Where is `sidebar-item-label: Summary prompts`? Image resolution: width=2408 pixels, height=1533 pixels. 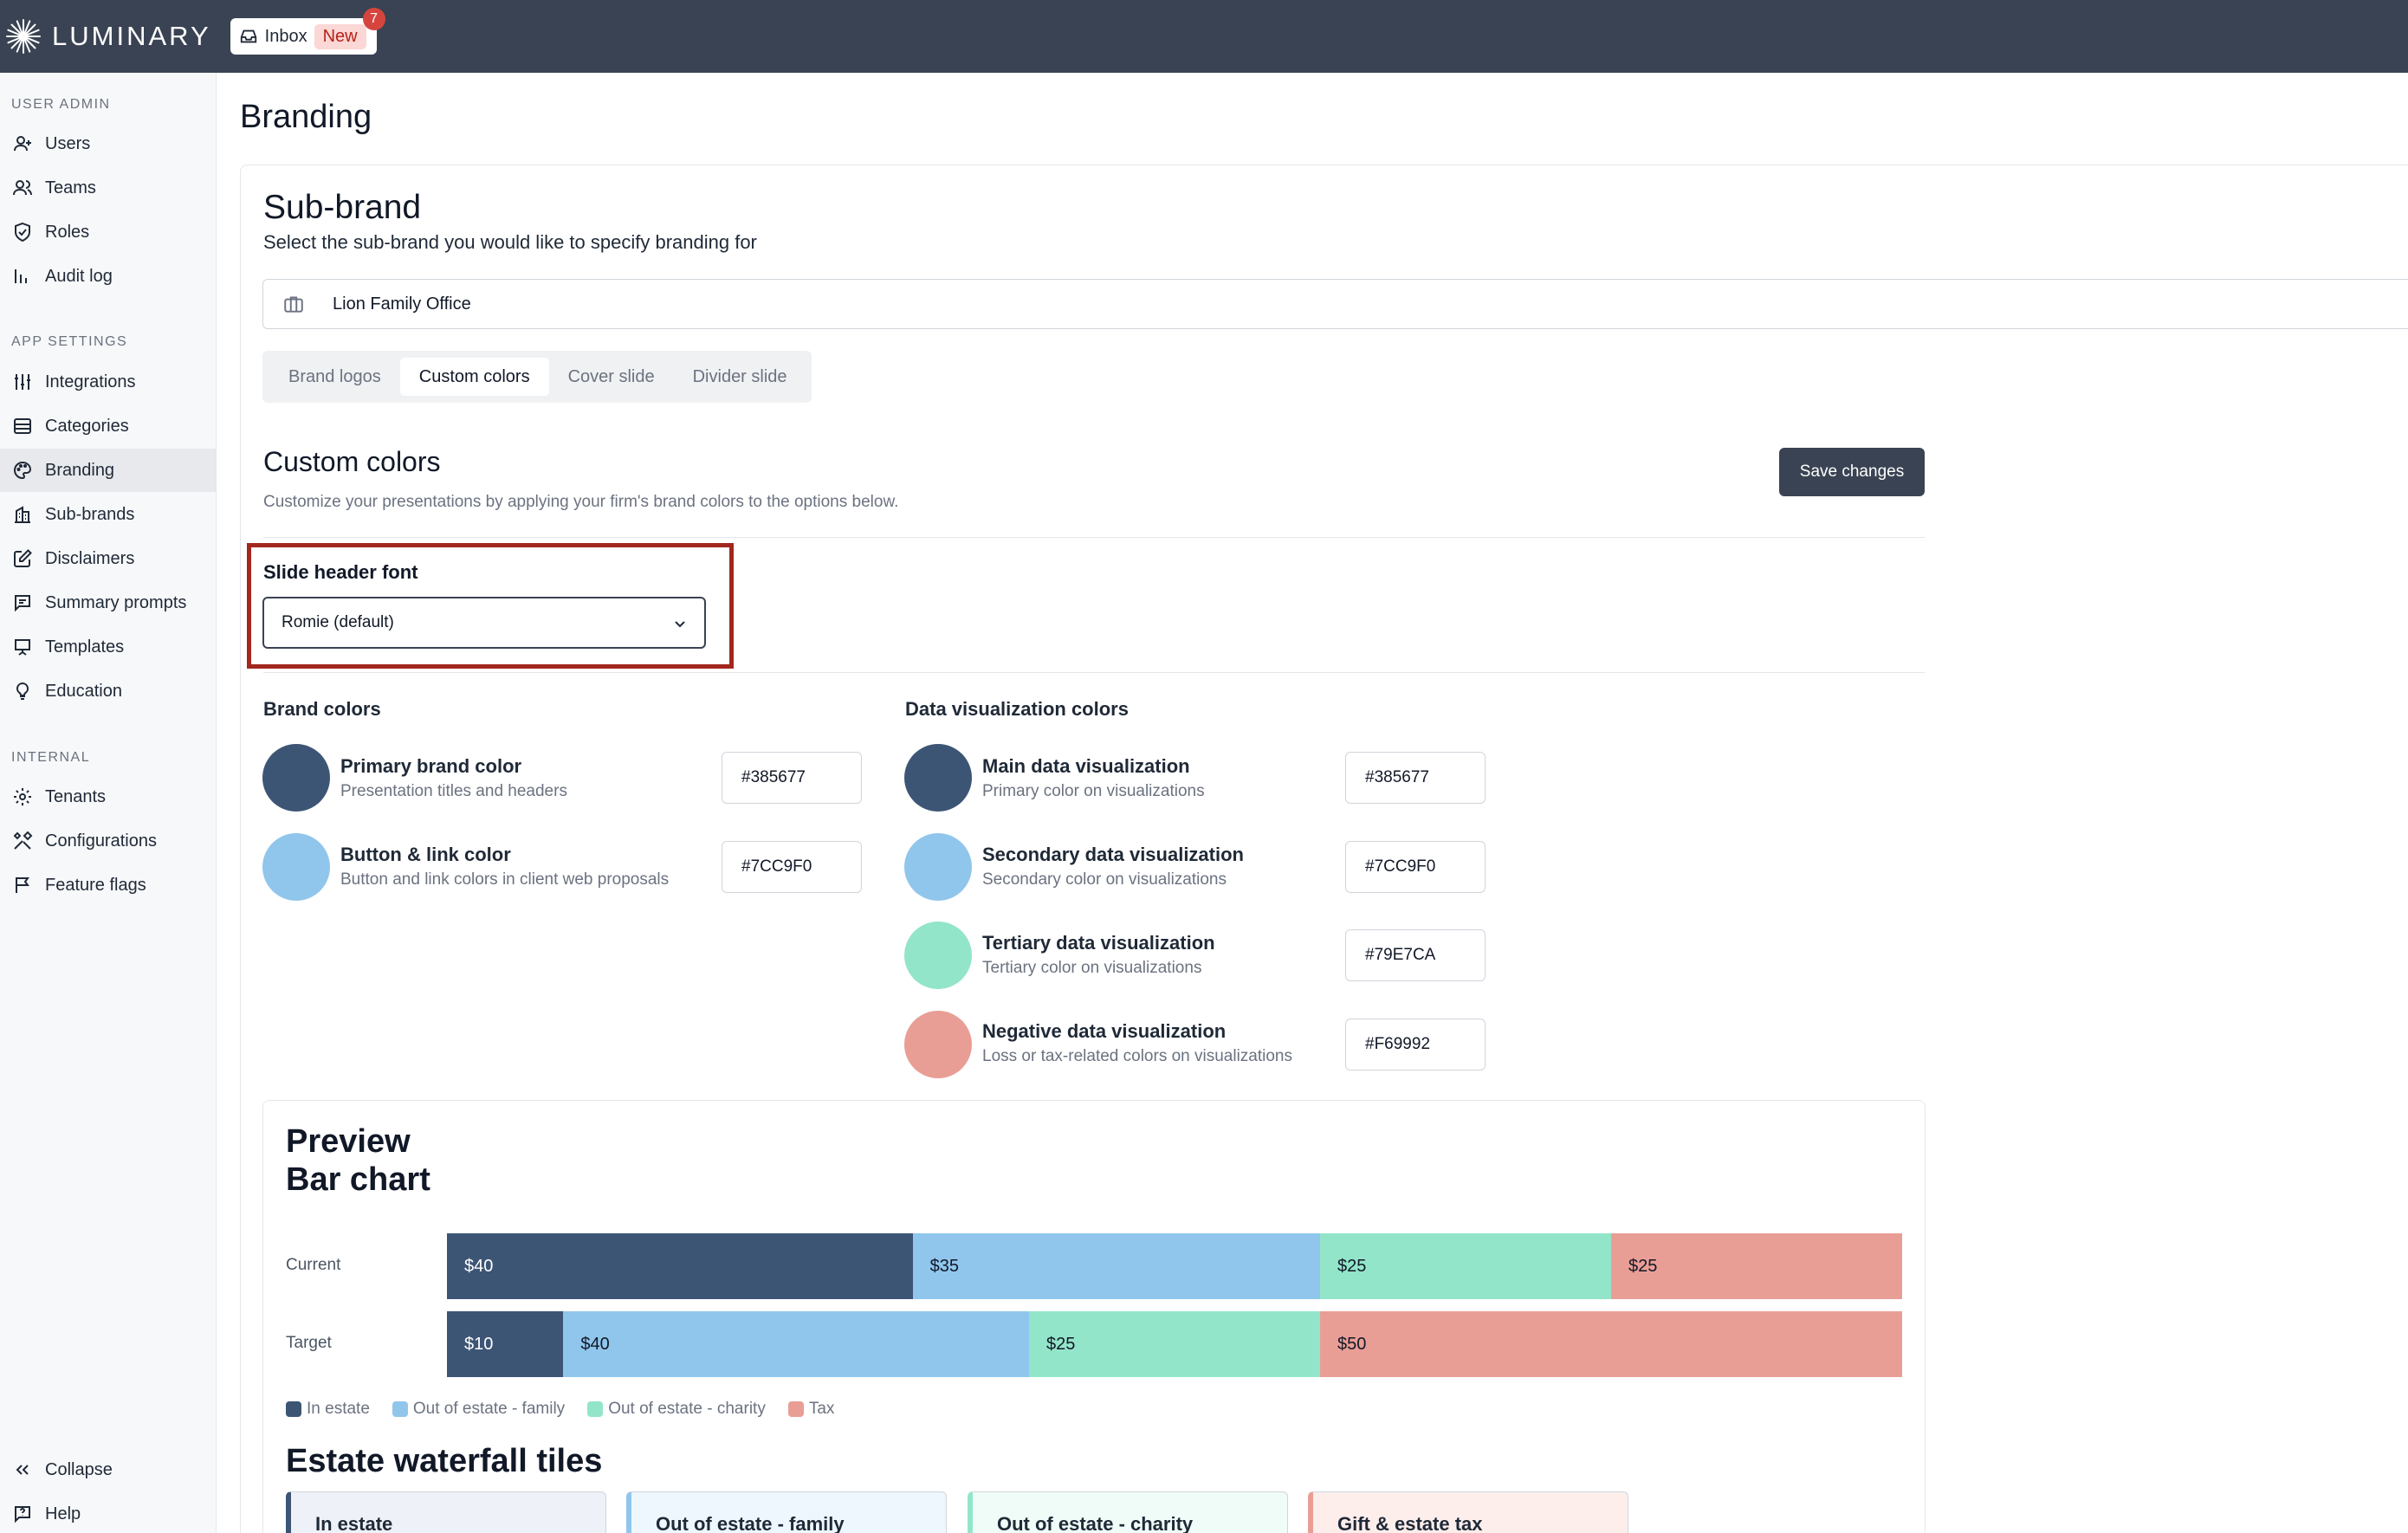
sidebar-item-label: Summary prompts is located at coordinates (116, 602).